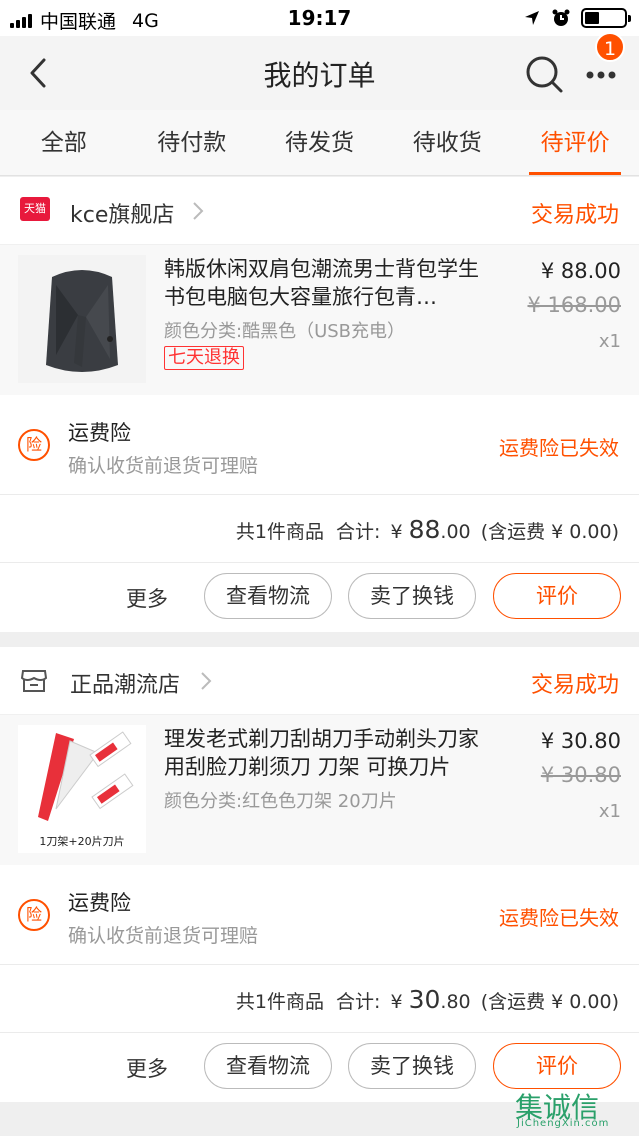  Describe the element at coordinates (122, 215) in the screenshot. I see `shop-name: kce旗舰店` at that location.